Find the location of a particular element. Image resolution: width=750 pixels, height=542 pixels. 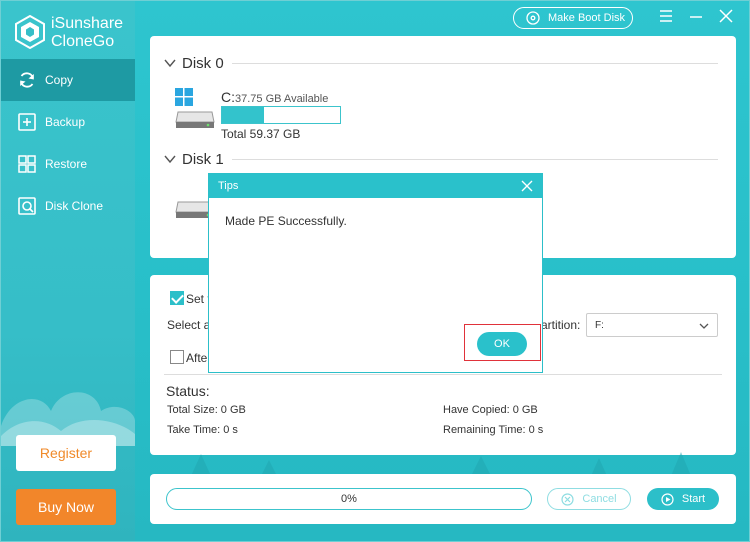

status-divider is located at coordinates (443, 374).